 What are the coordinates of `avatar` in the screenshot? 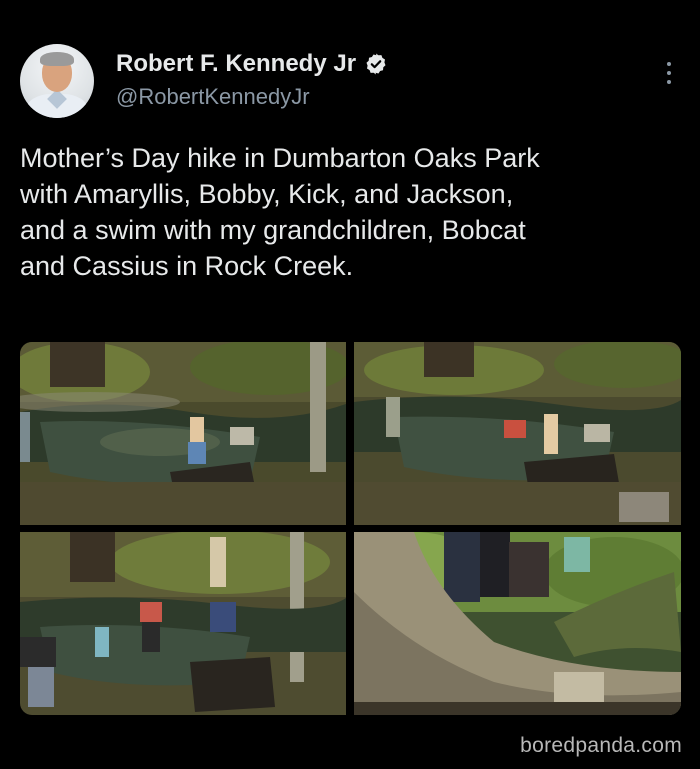 It's located at (57, 81).